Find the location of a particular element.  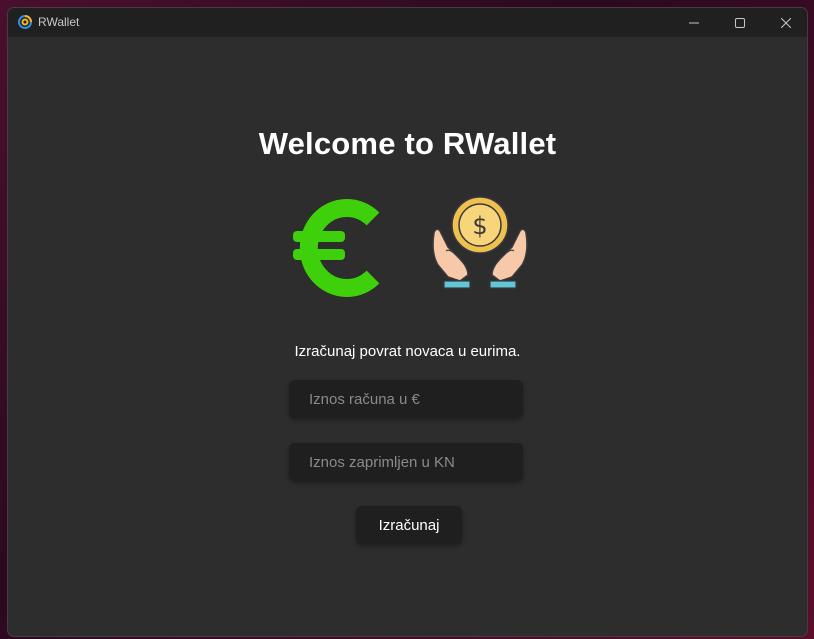

bill-amount-input is located at coordinates (406, 399).